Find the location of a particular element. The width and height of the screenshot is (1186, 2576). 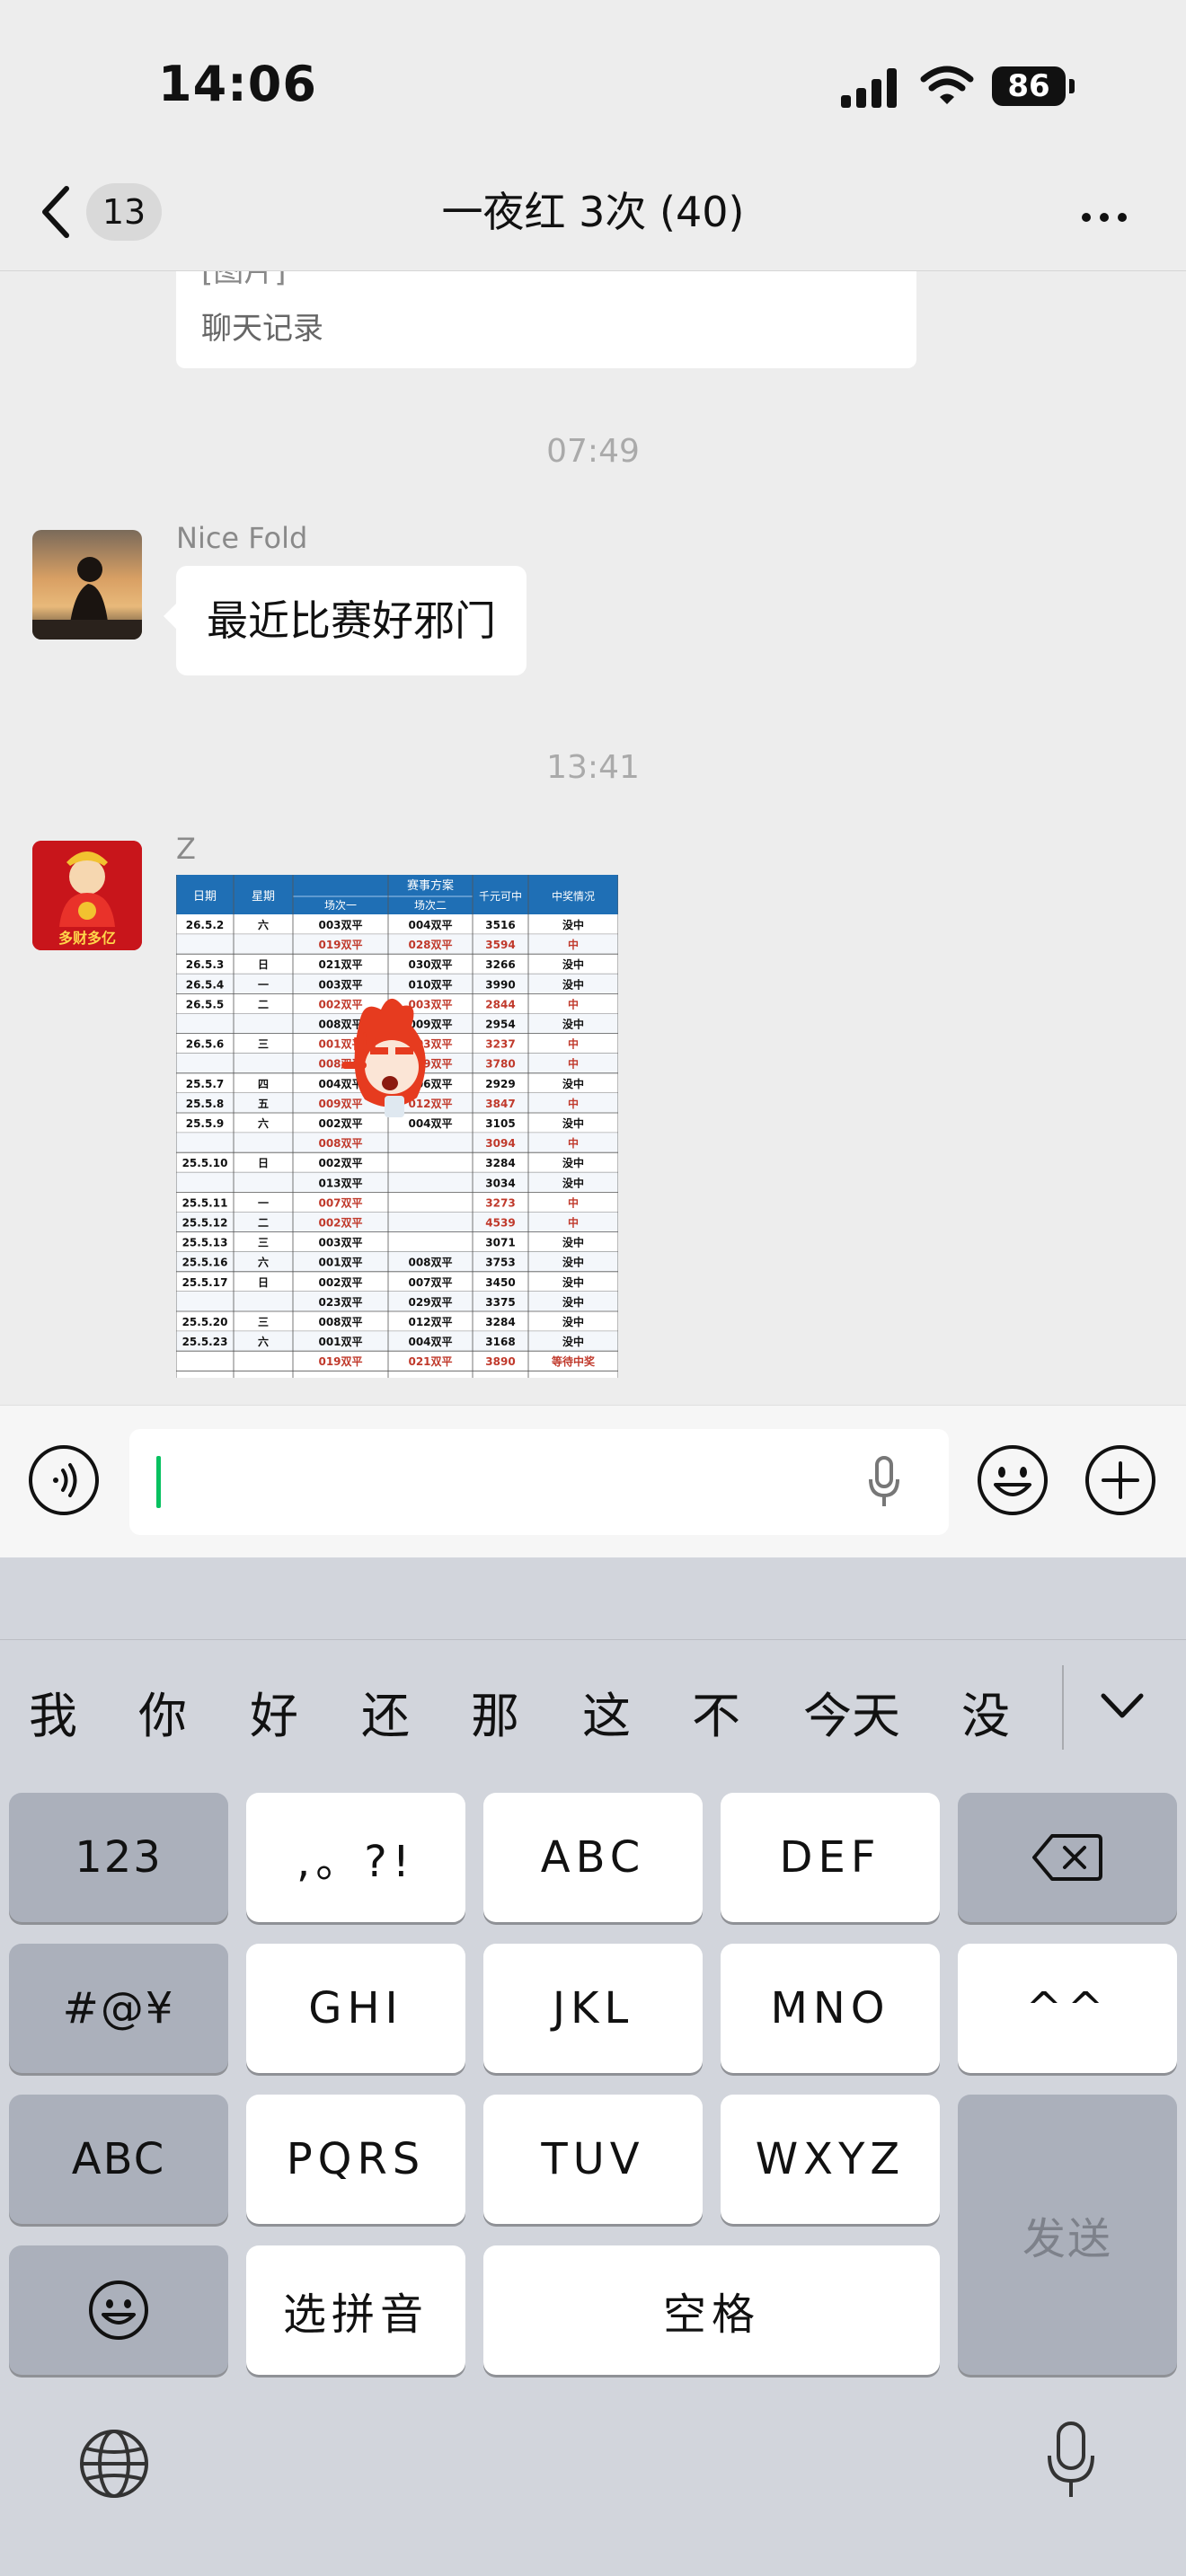

table-cell: 013双平 is located at coordinates (340, 1183).